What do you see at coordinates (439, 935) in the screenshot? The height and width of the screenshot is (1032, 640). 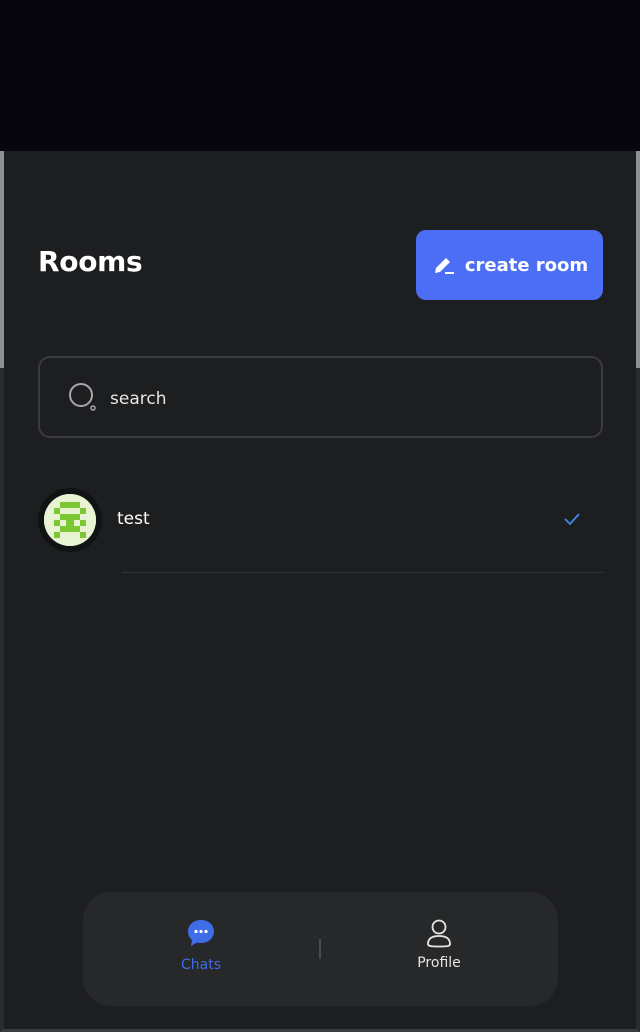 I see `user-icon` at bounding box center [439, 935].